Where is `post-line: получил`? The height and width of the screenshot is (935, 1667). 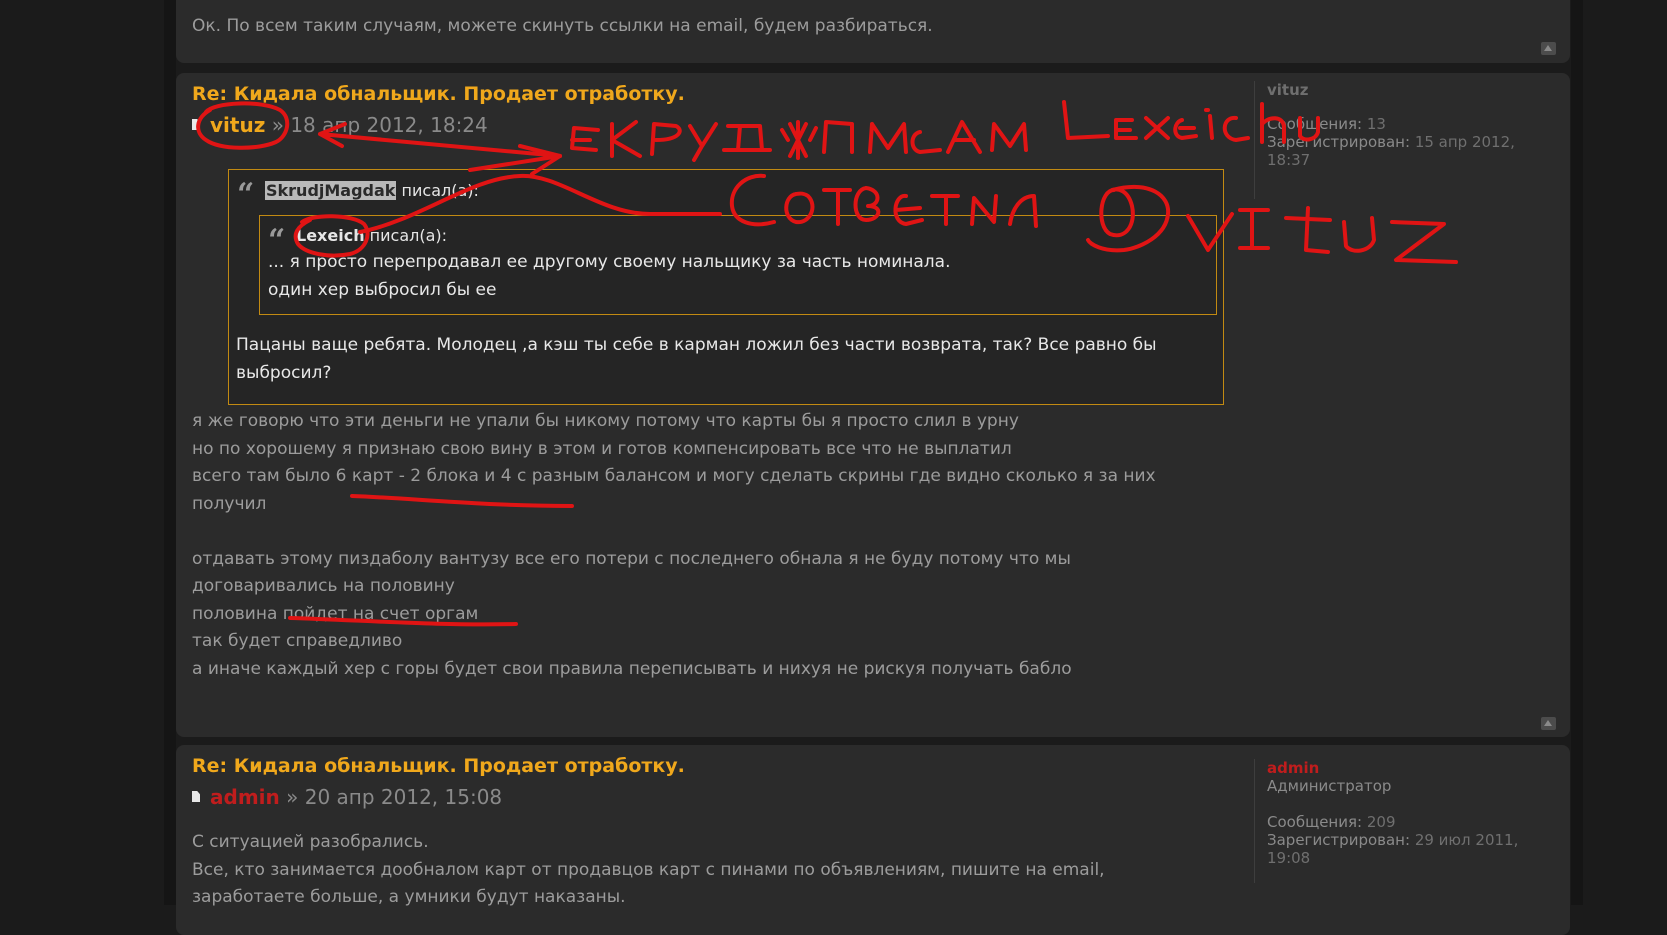 post-line: получил is located at coordinates (229, 503).